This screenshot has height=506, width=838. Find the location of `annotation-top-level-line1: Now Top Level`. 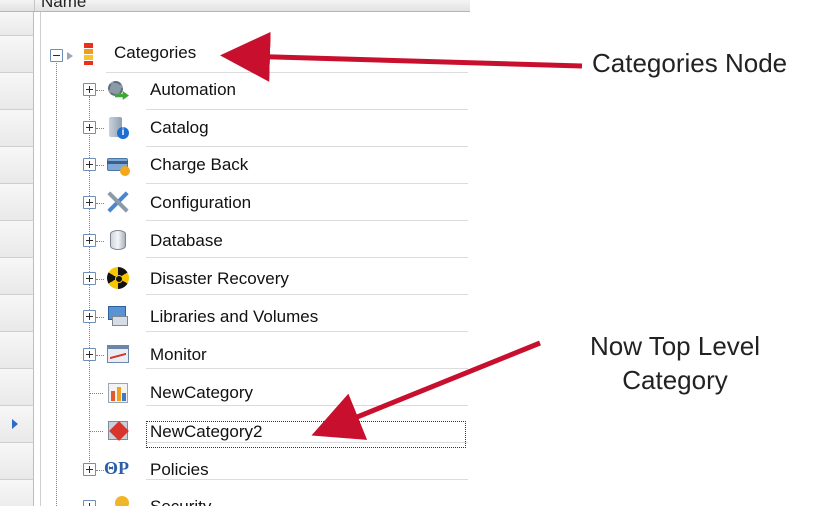

annotation-top-level-line1: Now Top Level is located at coordinates (675, 346).